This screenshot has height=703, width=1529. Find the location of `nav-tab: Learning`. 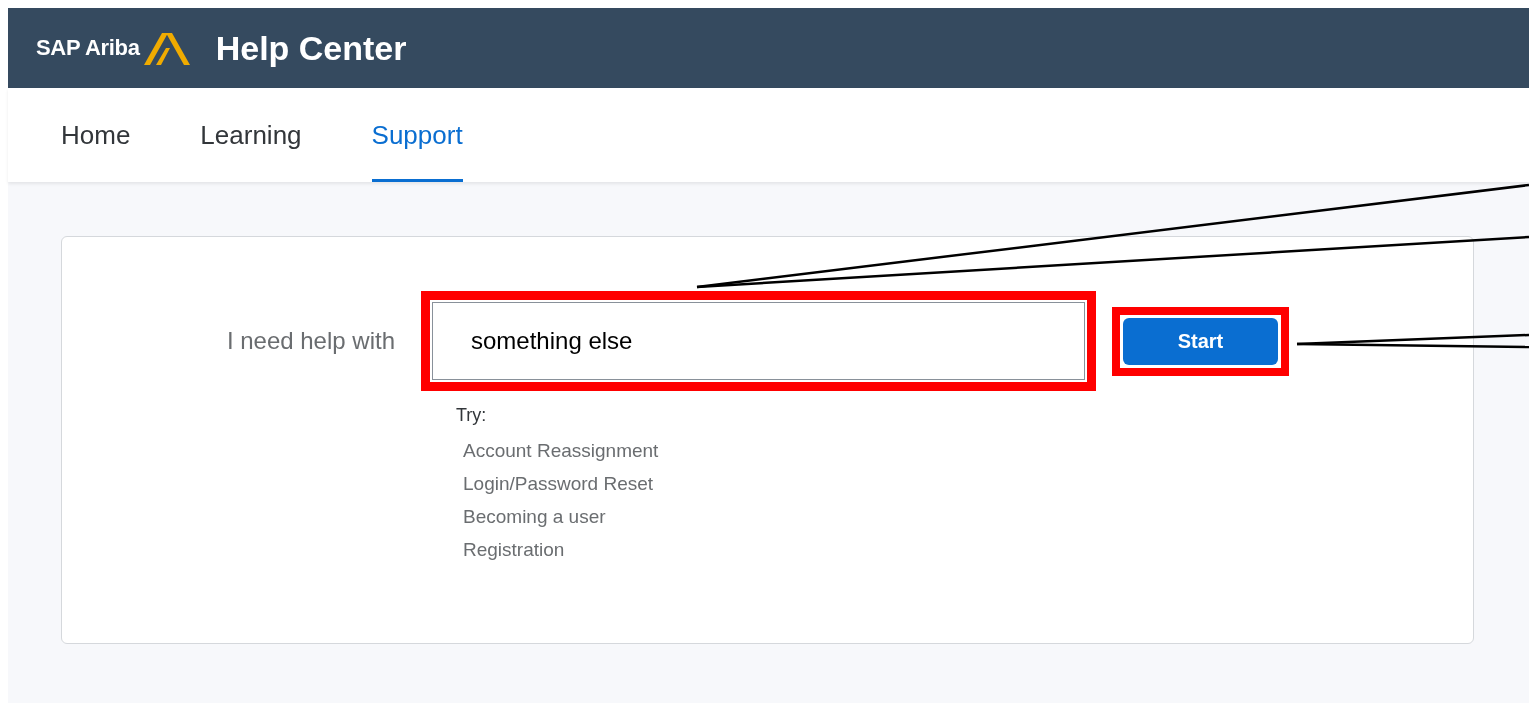

nav-tab: Learning is located at coordinates (251, 135).